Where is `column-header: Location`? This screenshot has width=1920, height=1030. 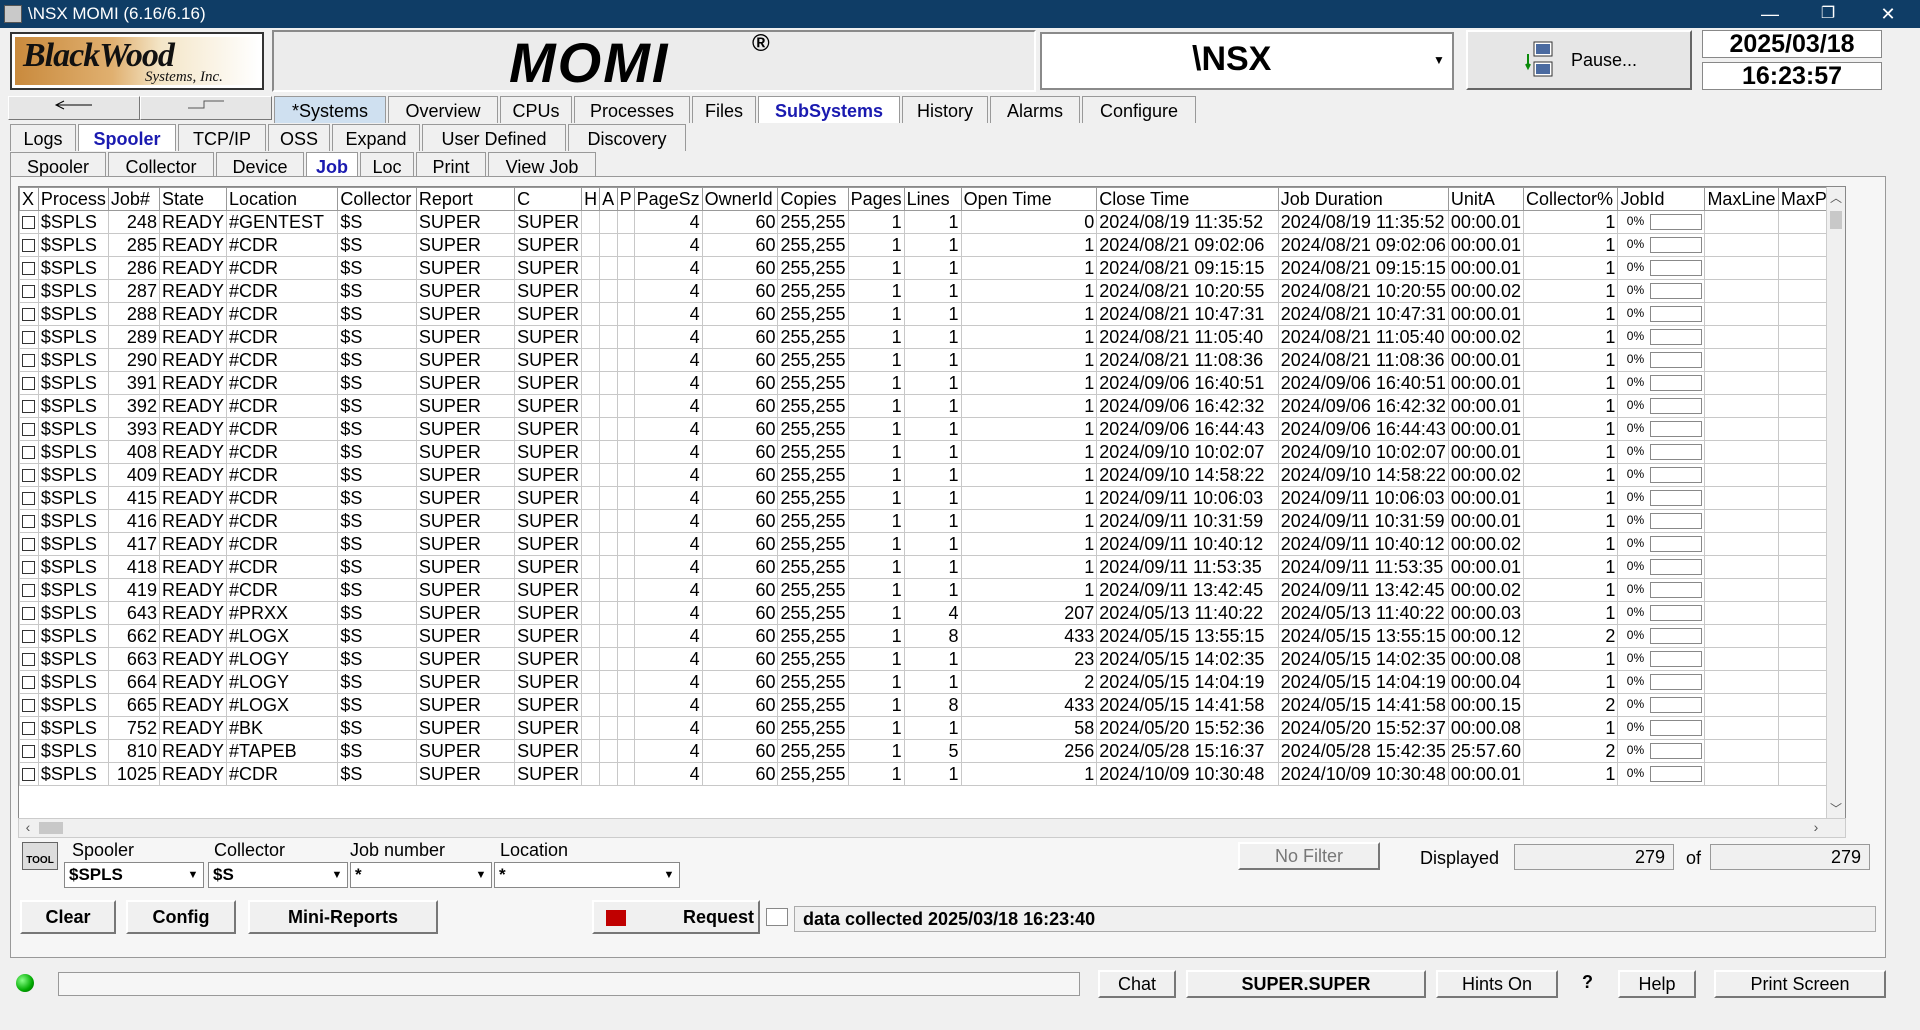
column-header: Location is located at coordinates (282, 199).